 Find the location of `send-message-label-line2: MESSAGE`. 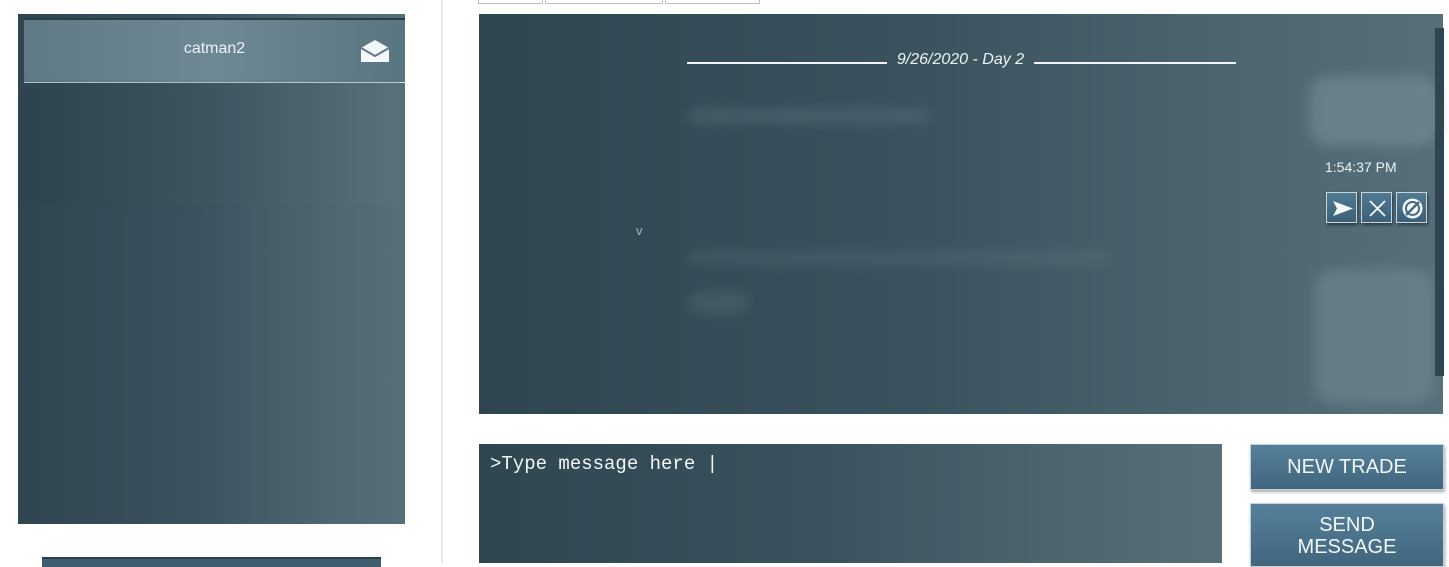

send-message-label-line2: MESSAGE is located at coordinates (1347, 547).